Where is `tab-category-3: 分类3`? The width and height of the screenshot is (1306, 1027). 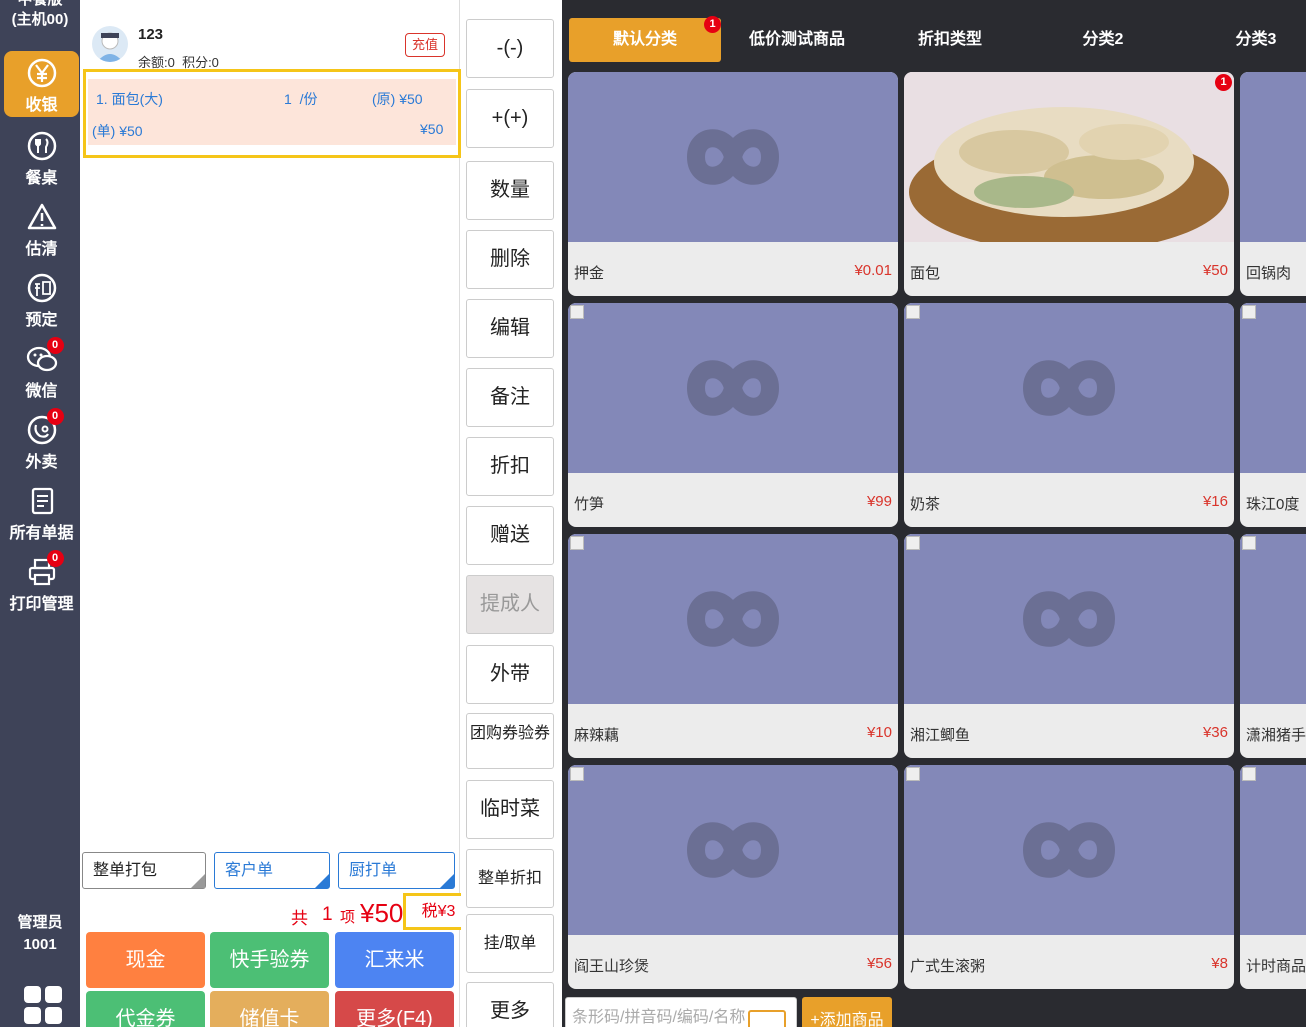 tab-category-3: 分类3 is located at coordinates (1243, 40).